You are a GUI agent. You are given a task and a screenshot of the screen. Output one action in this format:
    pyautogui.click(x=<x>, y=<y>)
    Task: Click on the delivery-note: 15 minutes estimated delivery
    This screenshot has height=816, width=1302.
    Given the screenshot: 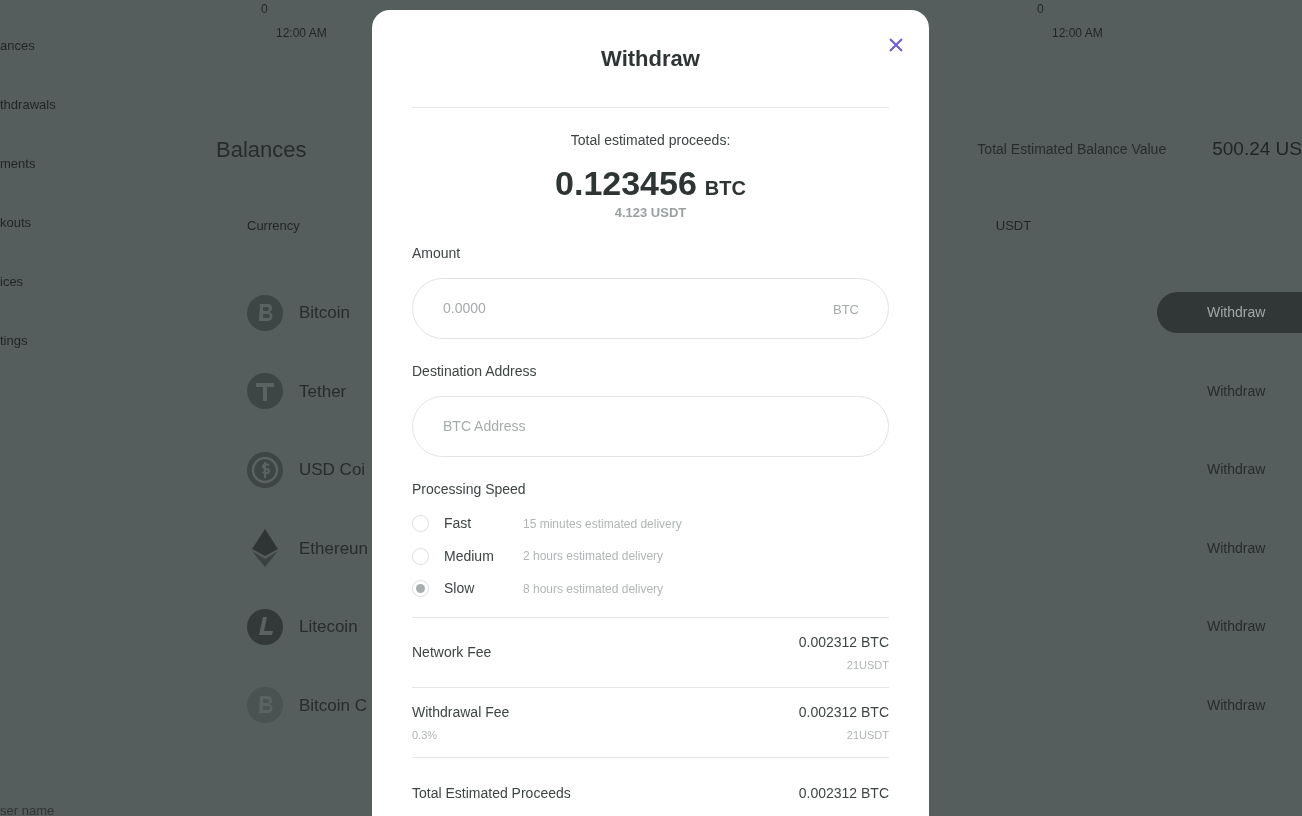 What is the action you would take?
    pyautogui.click(x=602, y=524)
    